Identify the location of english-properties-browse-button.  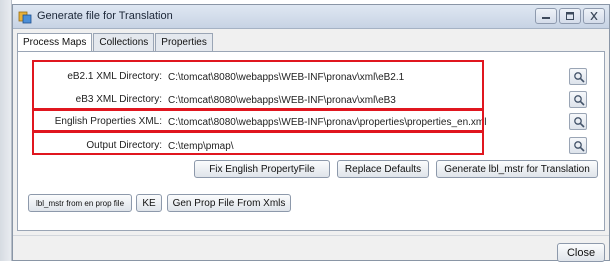
(578, 121).